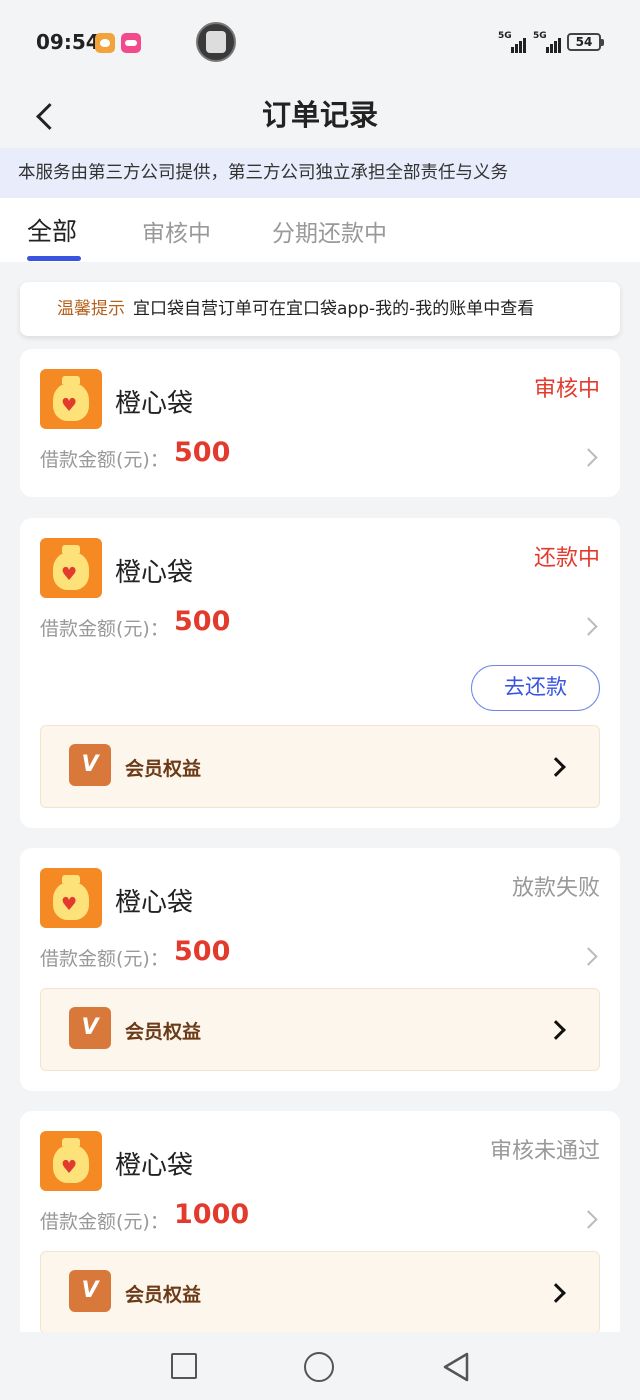 Image resolution: width=640 pixels, height=1400 pixels. Describe the element at coordinates (320, 423) in the screenshot. I see `order-card: ♥ 橙心袋 审核中 借款金额(元)： 500` at that location.